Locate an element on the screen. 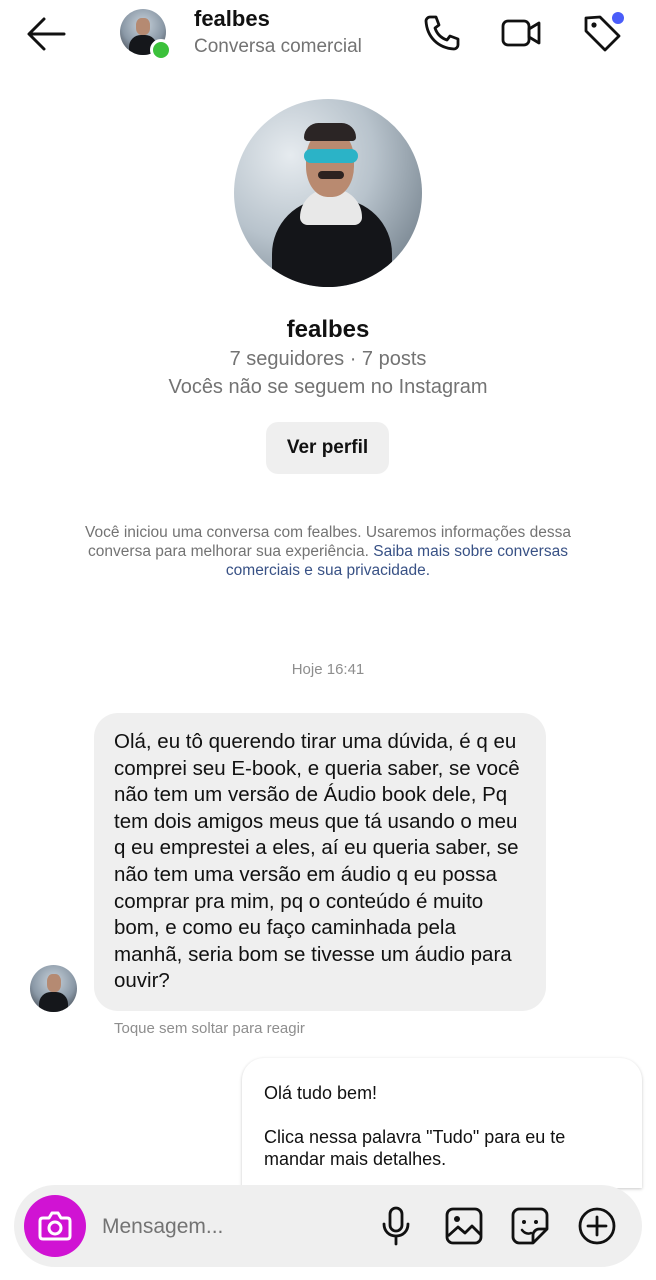 The width and height of the screenshot is (656, 1280). profile-name: fealbes is located at coordinates (328, 329).